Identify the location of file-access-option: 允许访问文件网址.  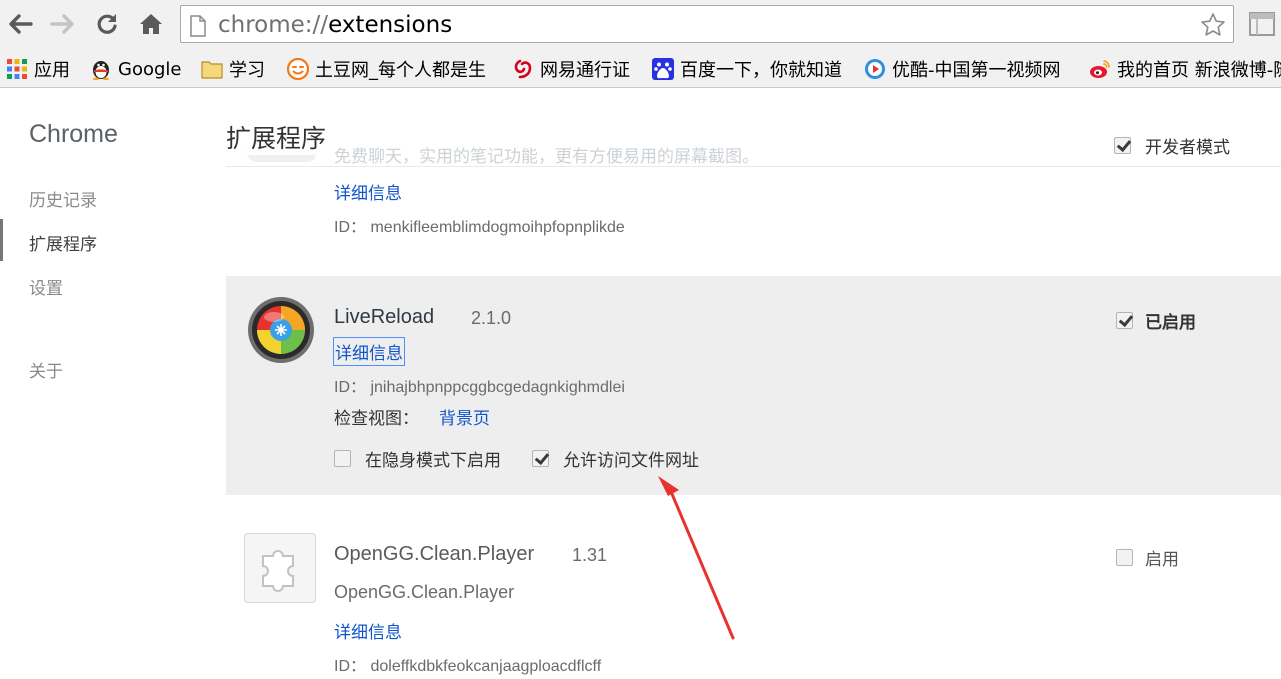
(615, 458).